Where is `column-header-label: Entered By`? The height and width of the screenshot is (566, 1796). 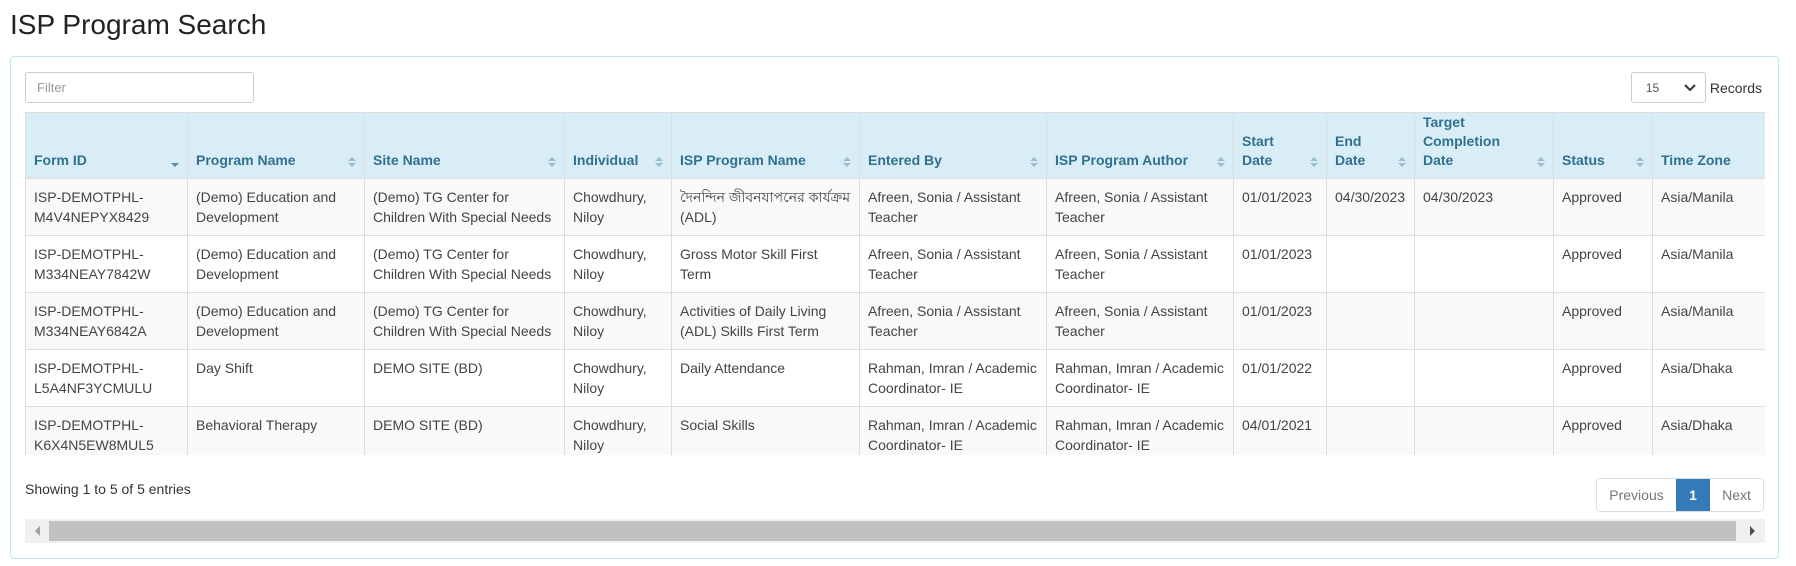 column-header-label: Entered By is located at coordinates (905, 160).